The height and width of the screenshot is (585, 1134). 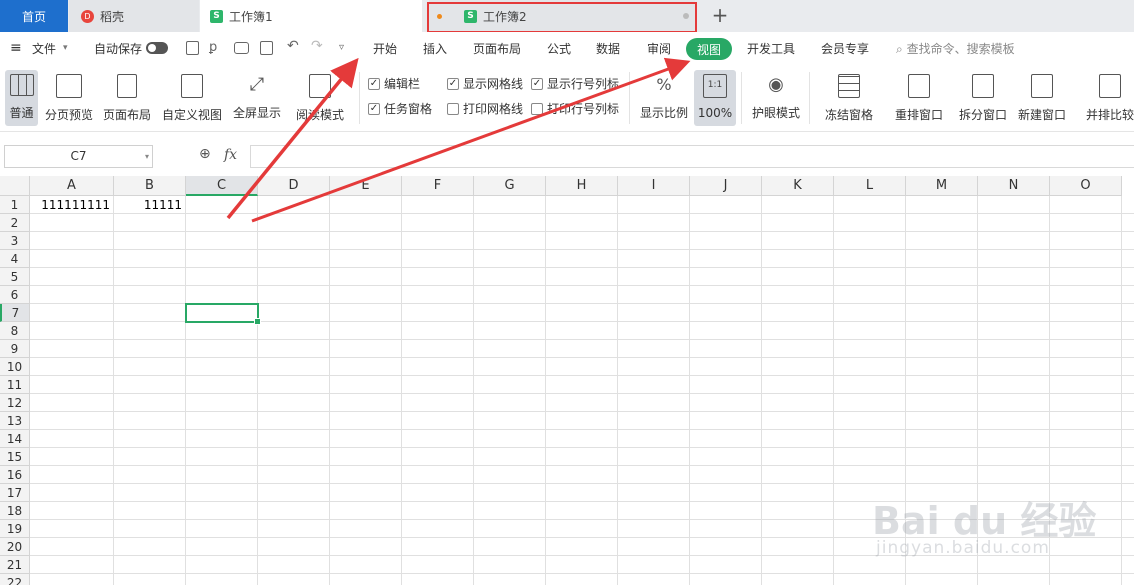 What do you see at coordinates (400, 108) in the screenshot?
I see `checkbox-task-pane: ✓ 任务窗格` at bounding box center [400, 108].